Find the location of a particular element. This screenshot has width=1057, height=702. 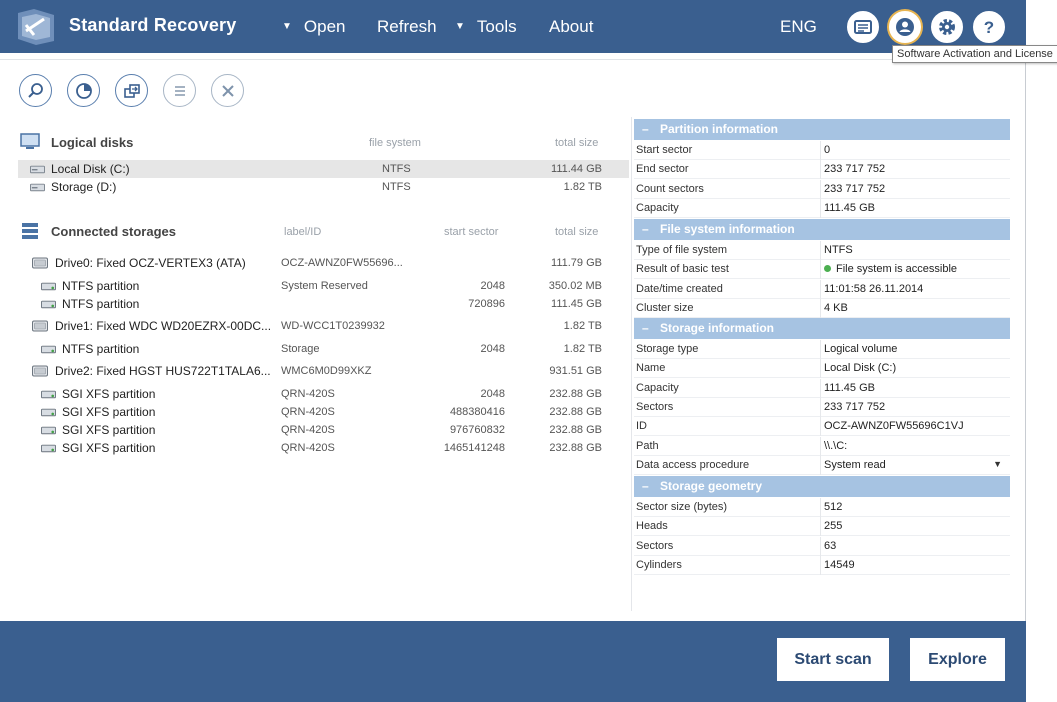

connected-storages-title: Connected storages is located at coordinates (113, 231).